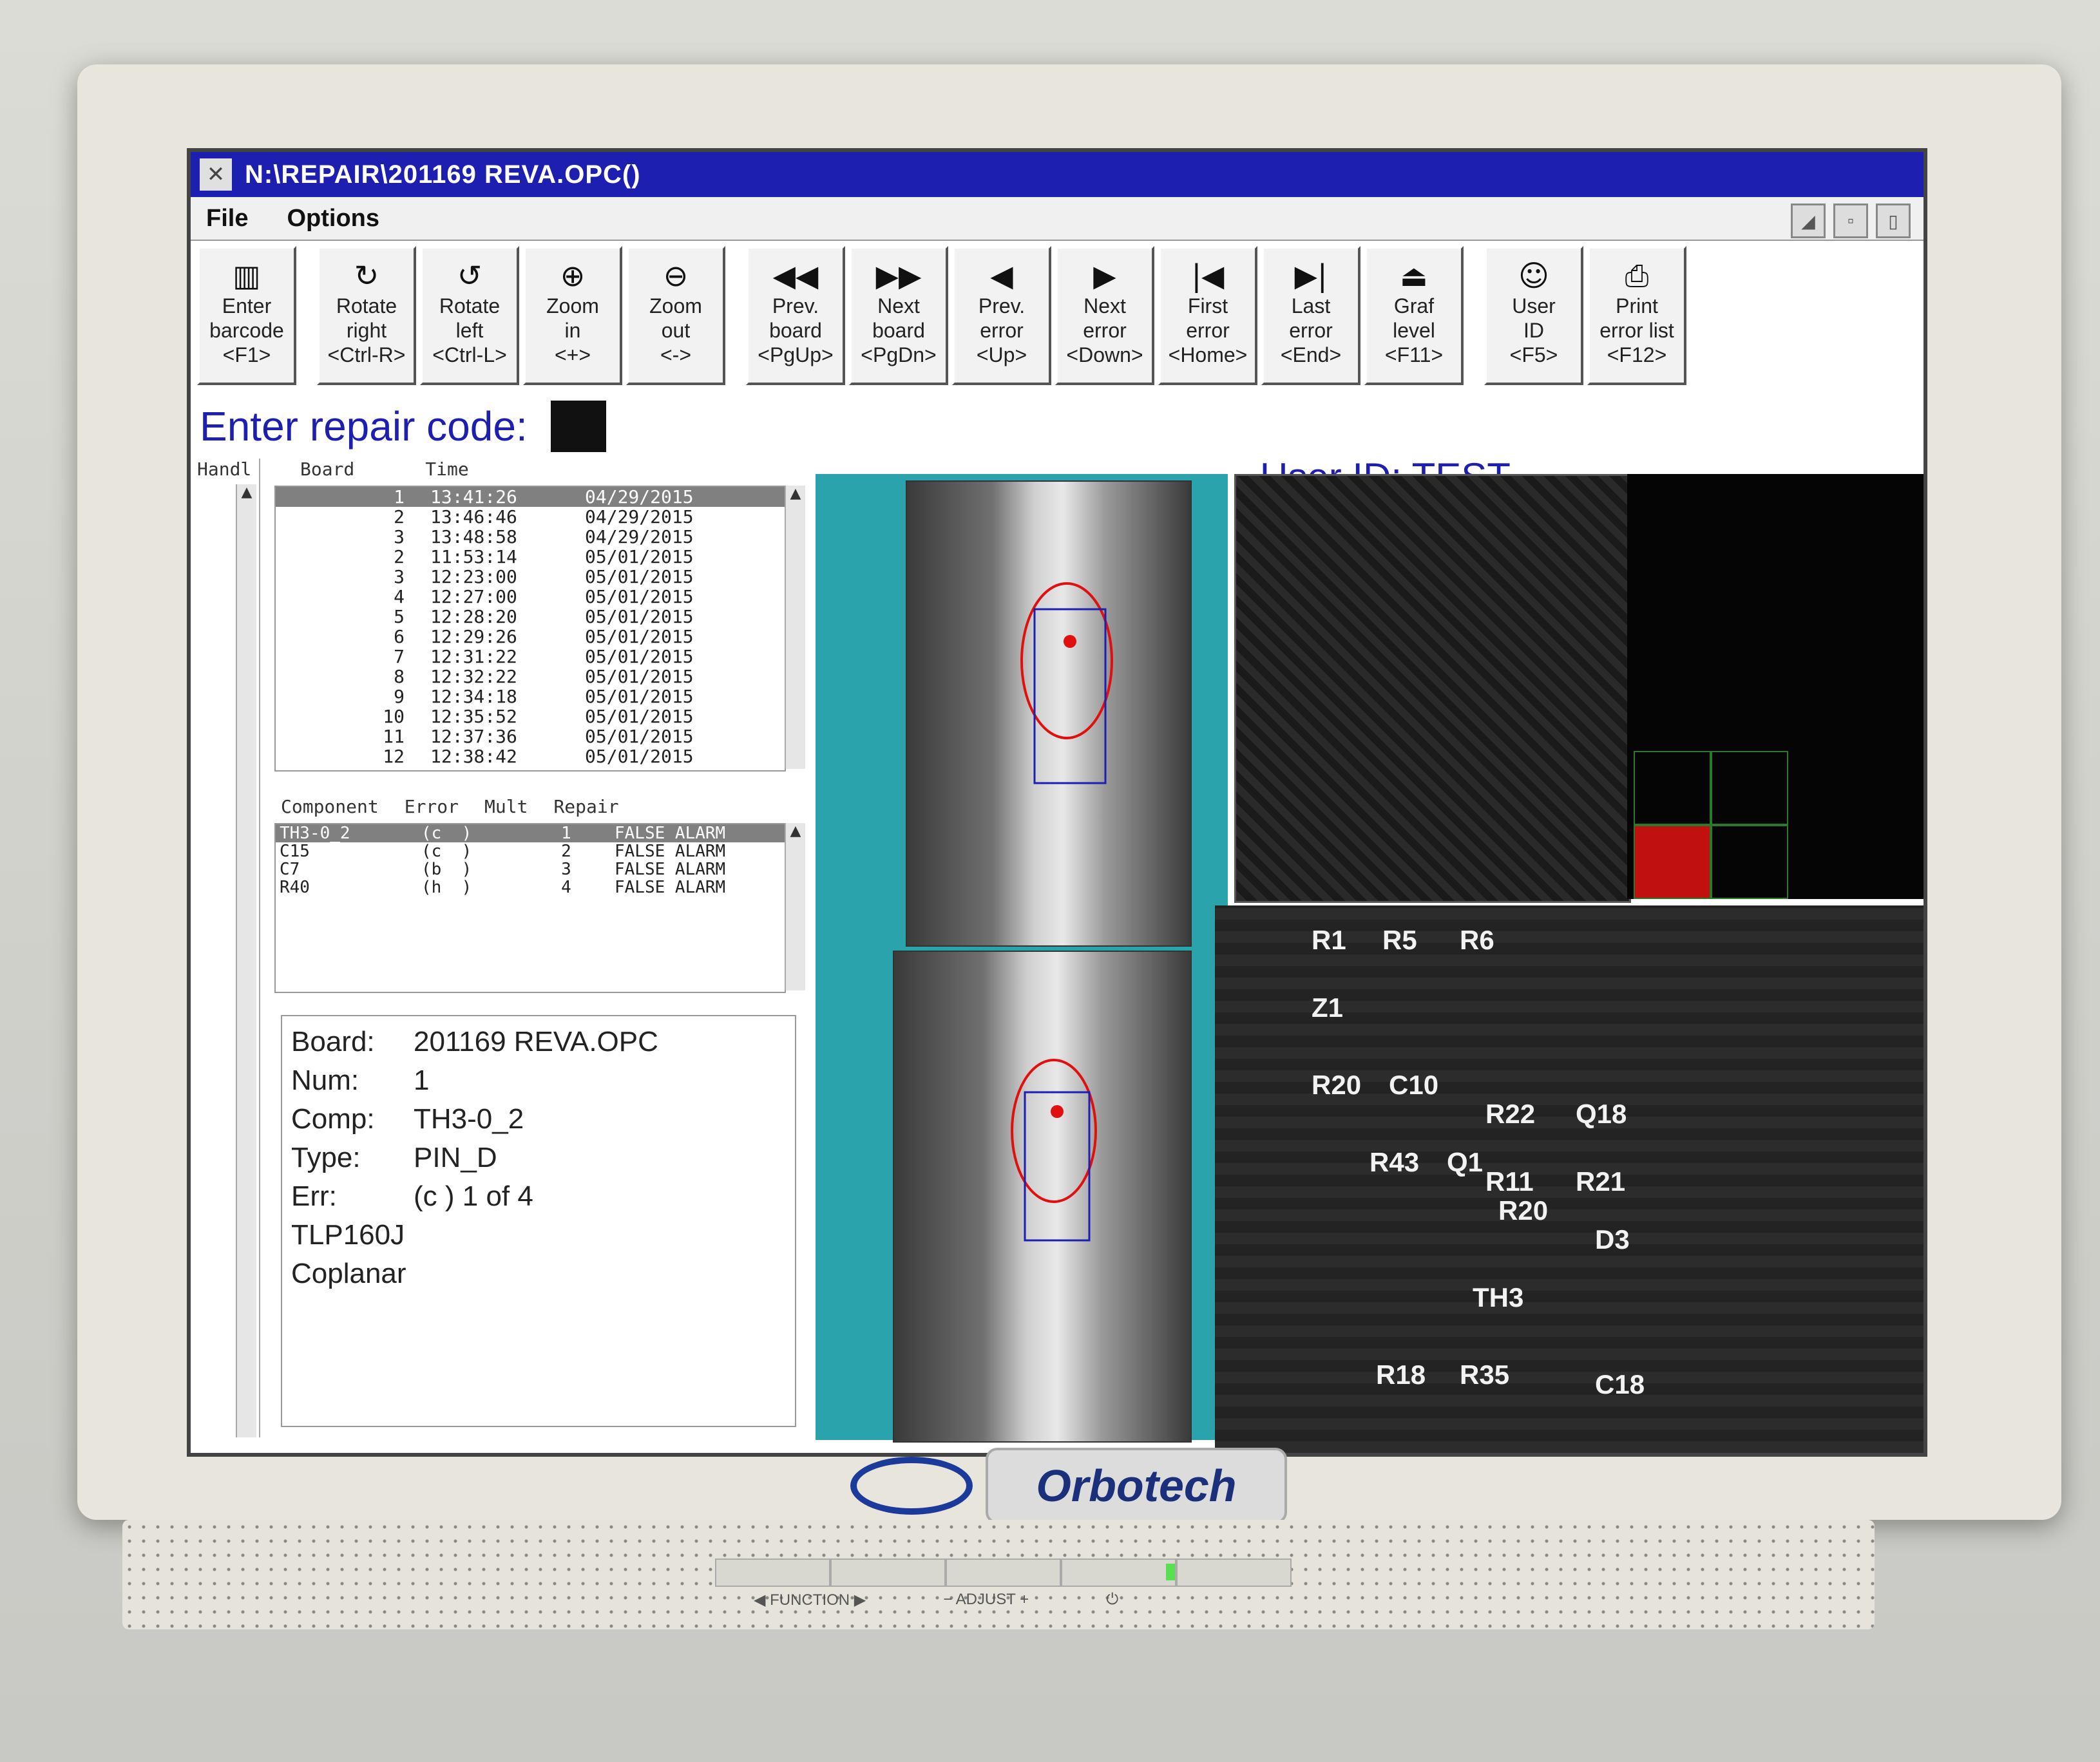 The width and height of the screenshot is (2100, 1762). Describe the element at coordinates (795, 627) in the screenshot. I see `board-list-scrollbar: ▲` at that location.